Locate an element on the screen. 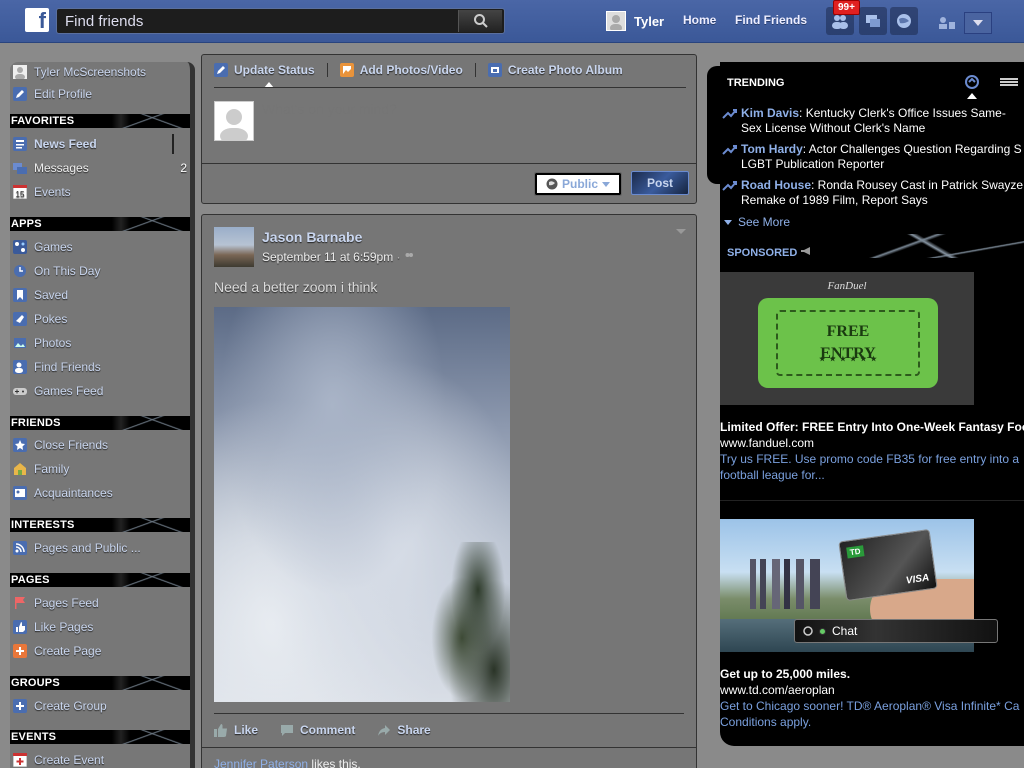 This screenshot has height=768, width=1024. trending-settings-icon is located at coordinates (972, 82).